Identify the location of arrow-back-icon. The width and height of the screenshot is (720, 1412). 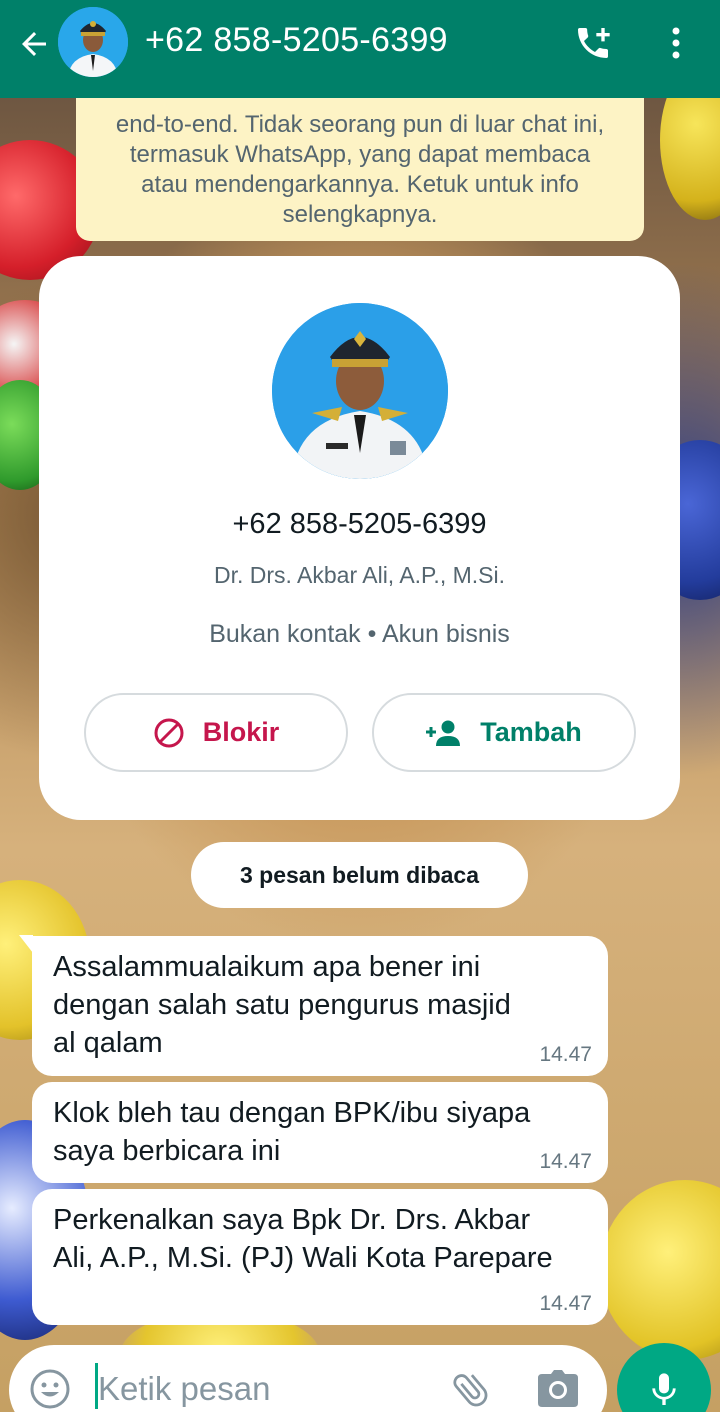
(34, 44).